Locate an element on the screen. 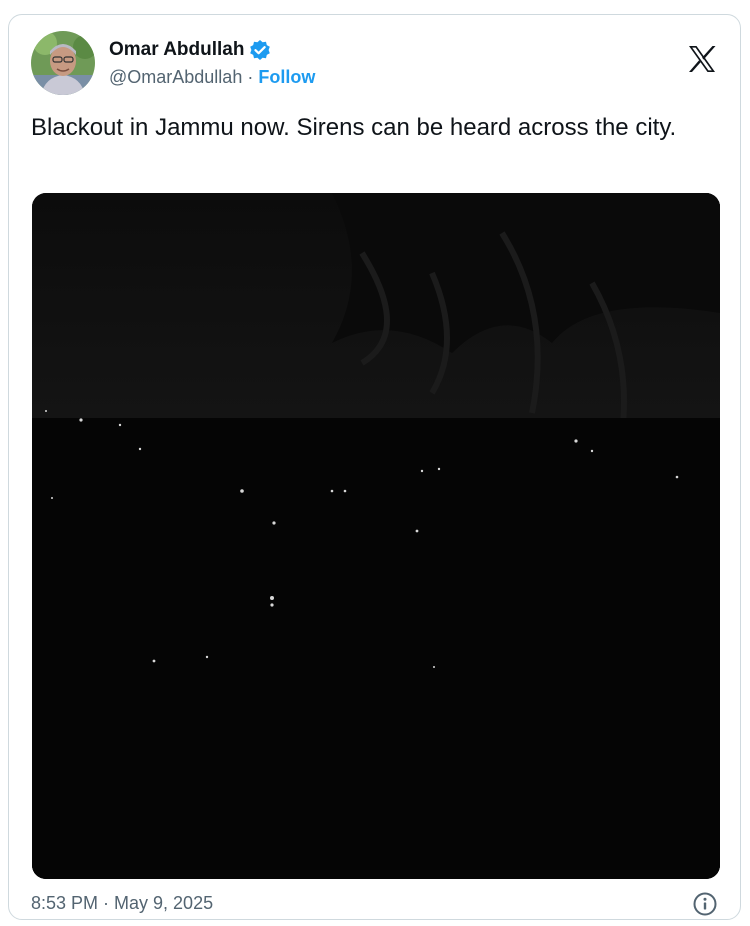  follow-button: Follow is located at coordinates (286, 77).